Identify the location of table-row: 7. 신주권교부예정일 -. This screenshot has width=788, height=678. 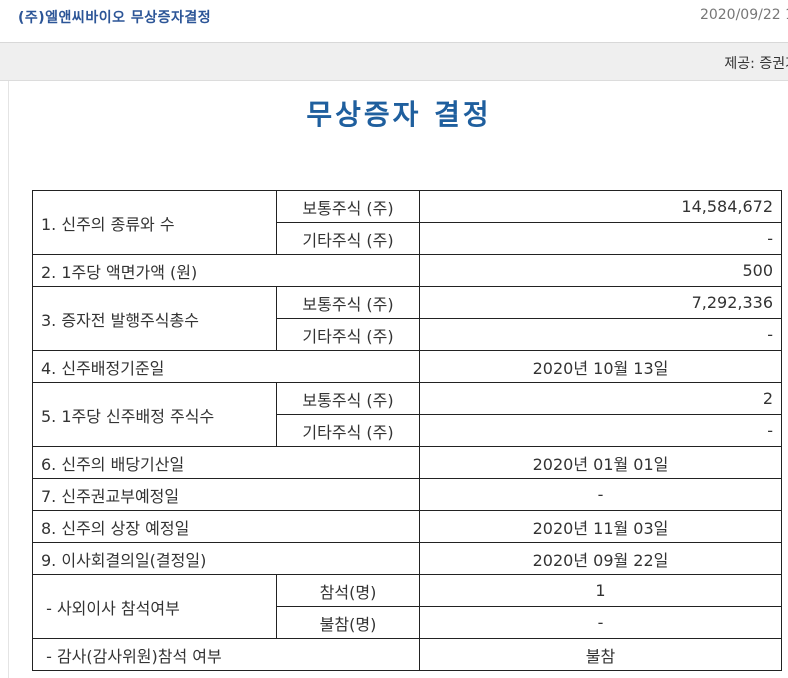
(407, 494).